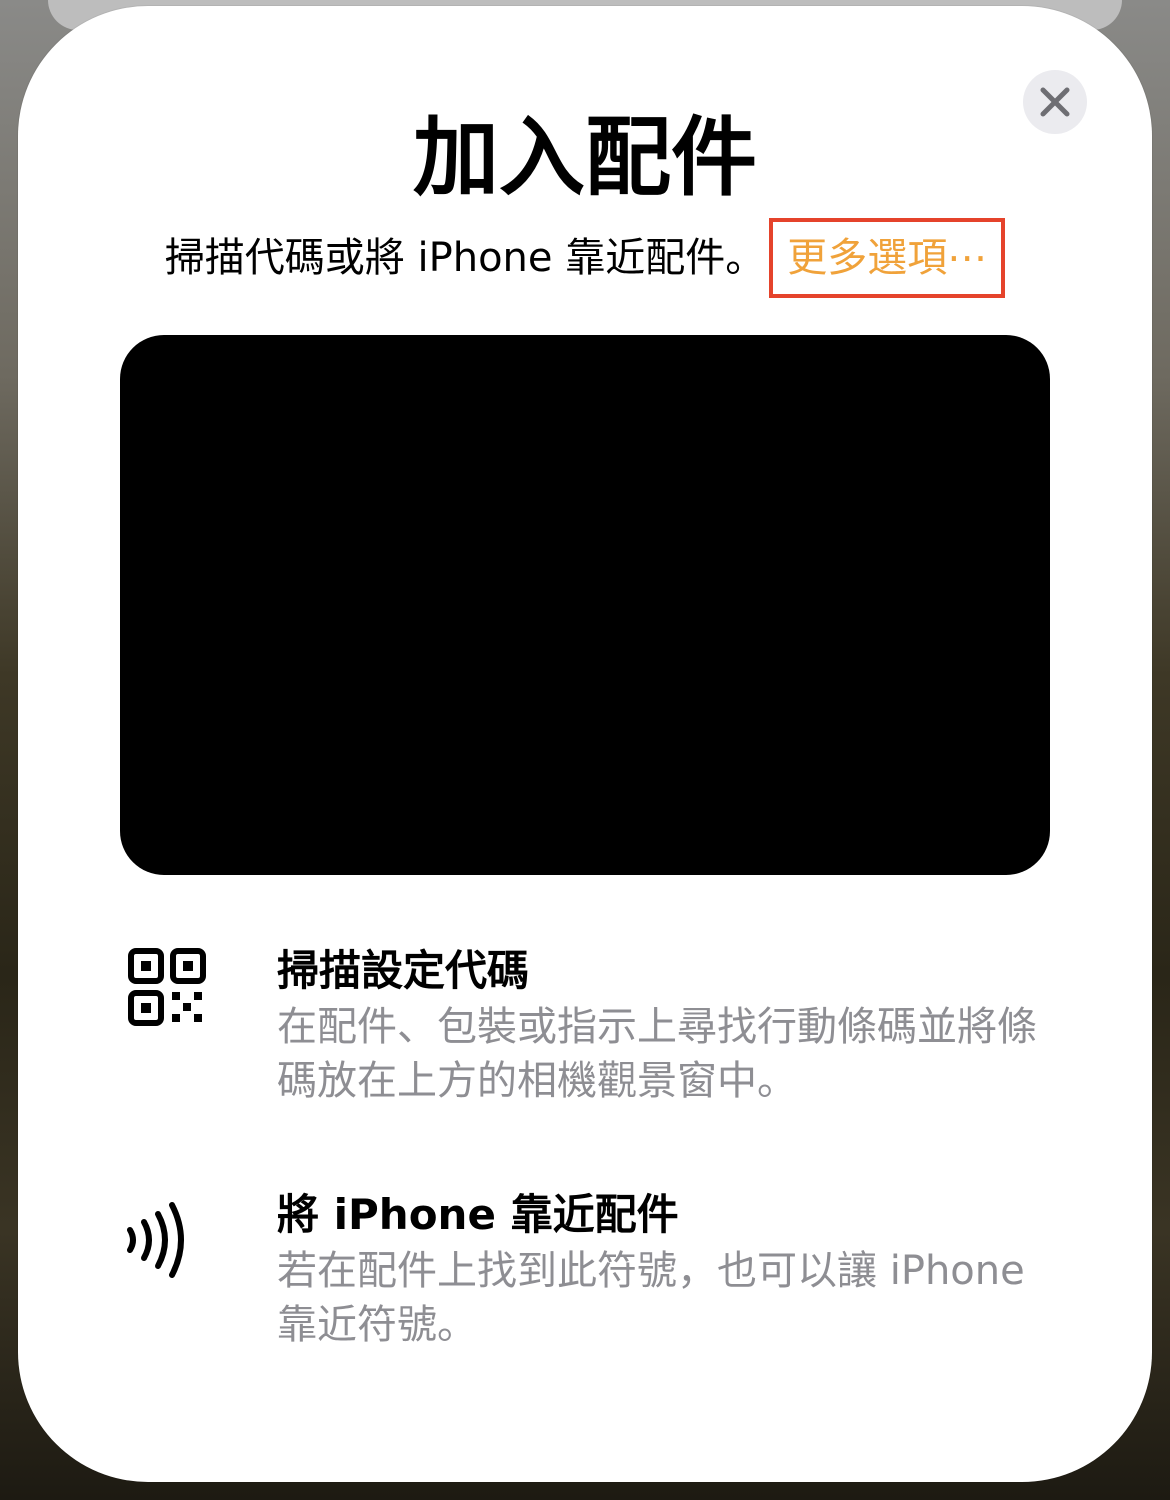 Image resolution: width=1170 pixels, height=1500 pixels. What do you see at coordinates (403, 970) in the screenshot?
I see `instruction-title: 掃描設定代碼` at bounding box center [403, 970].